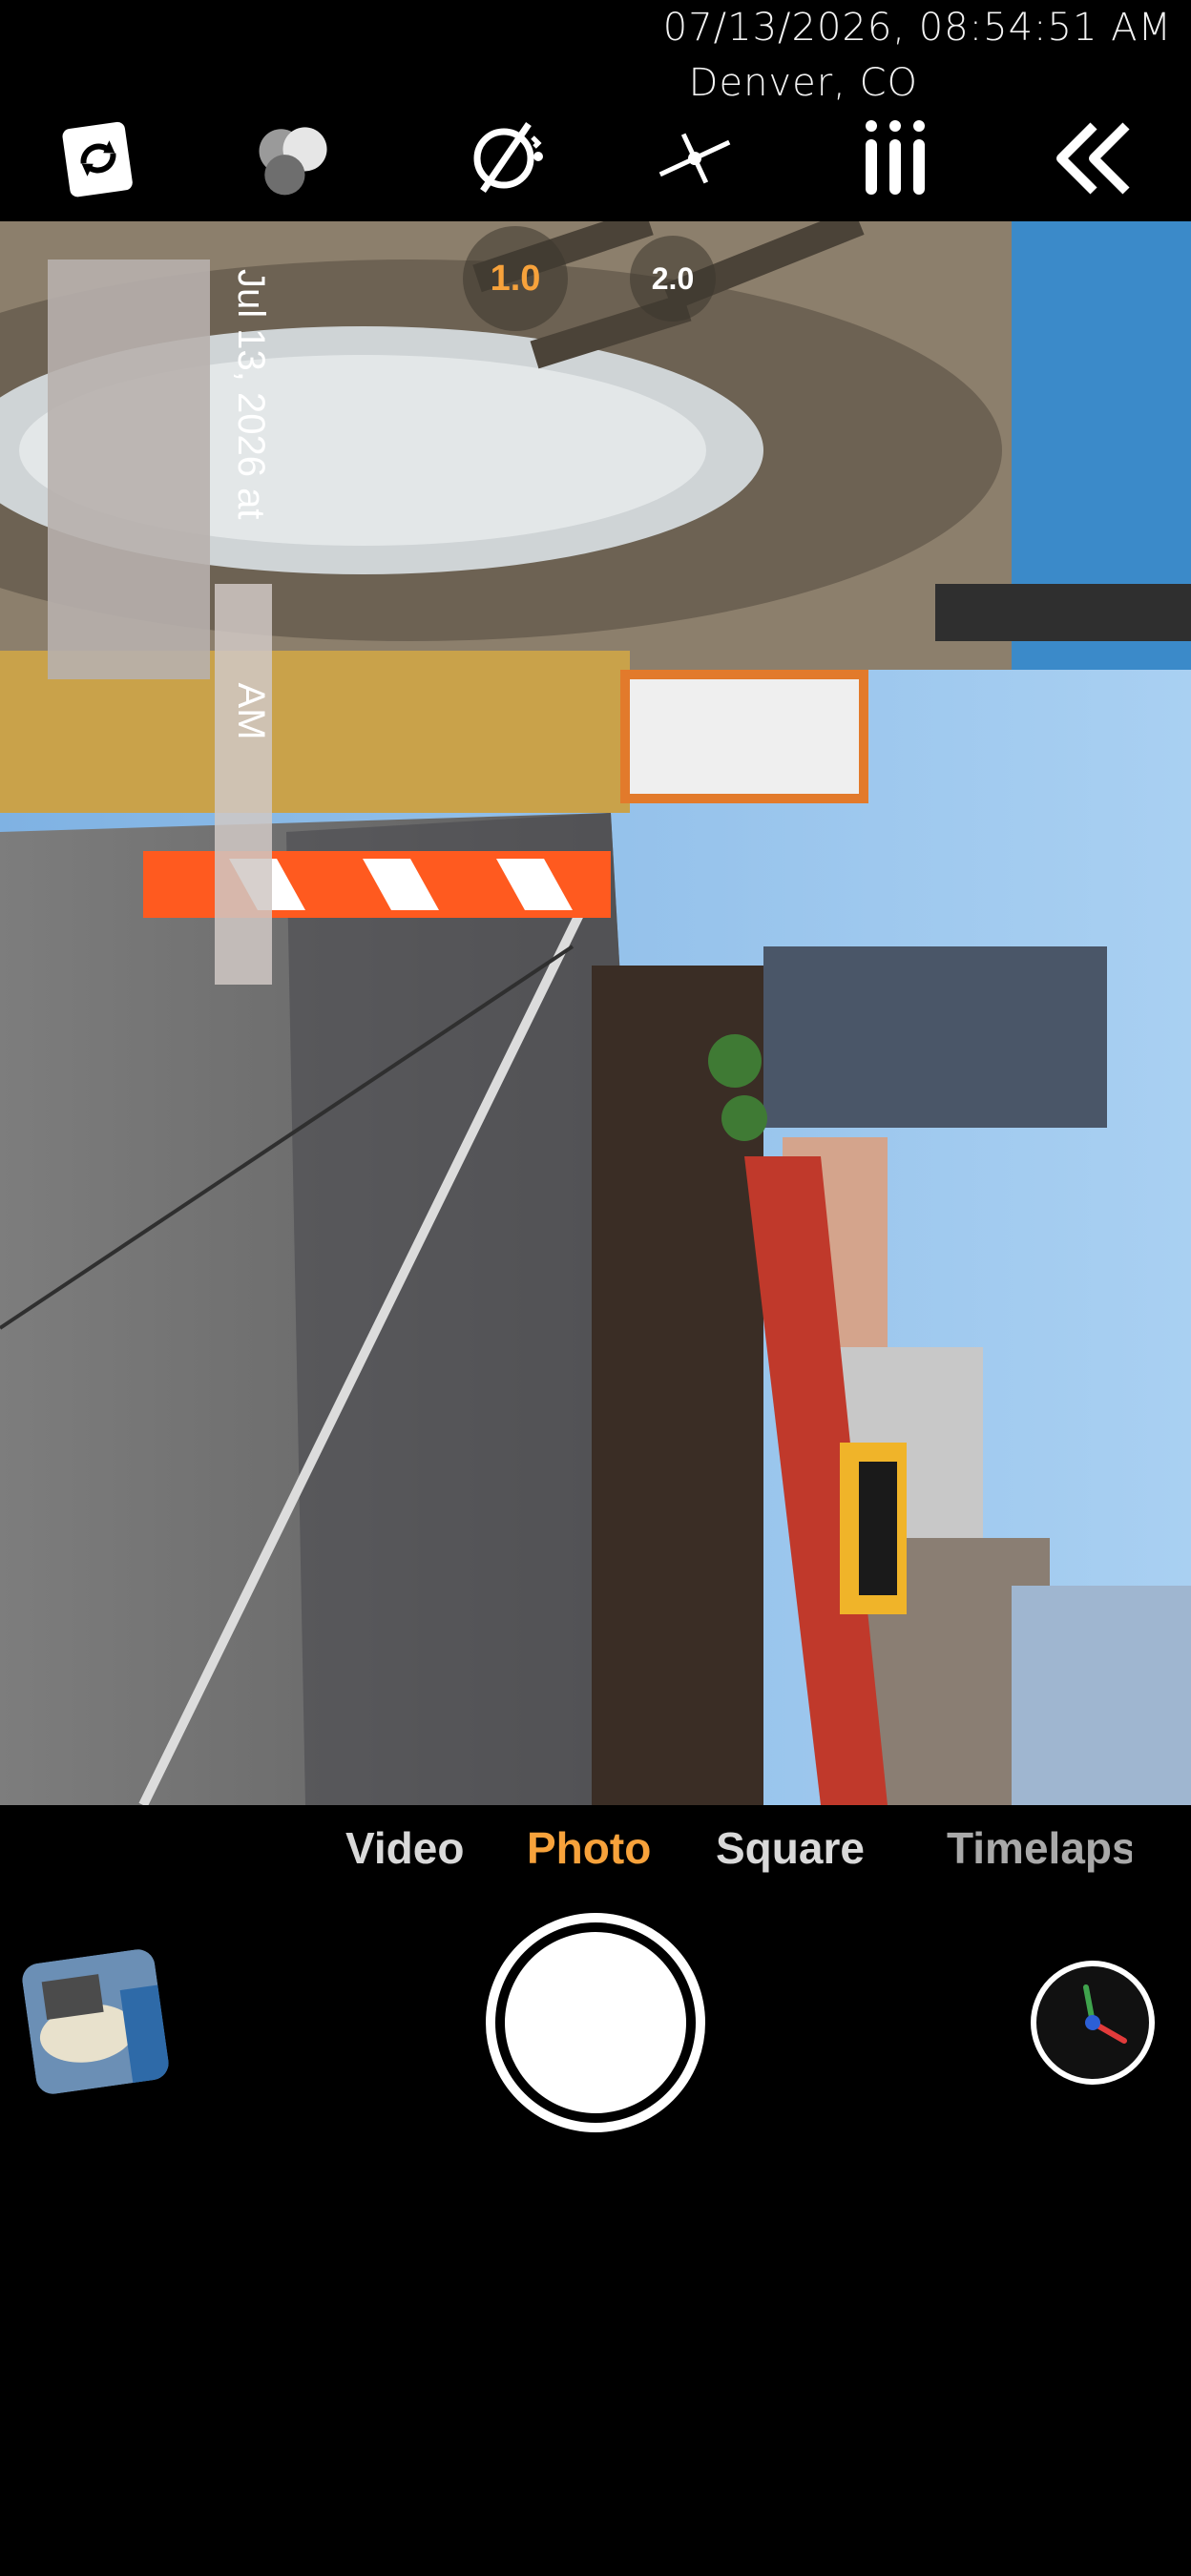 Image resolution: width=1191 pixels, height=2576 pixels. What do you see at coordinates (95, 2021) in the screenshot?
I see `last-photo-thumbnail` at bounding box center [95, 2021].